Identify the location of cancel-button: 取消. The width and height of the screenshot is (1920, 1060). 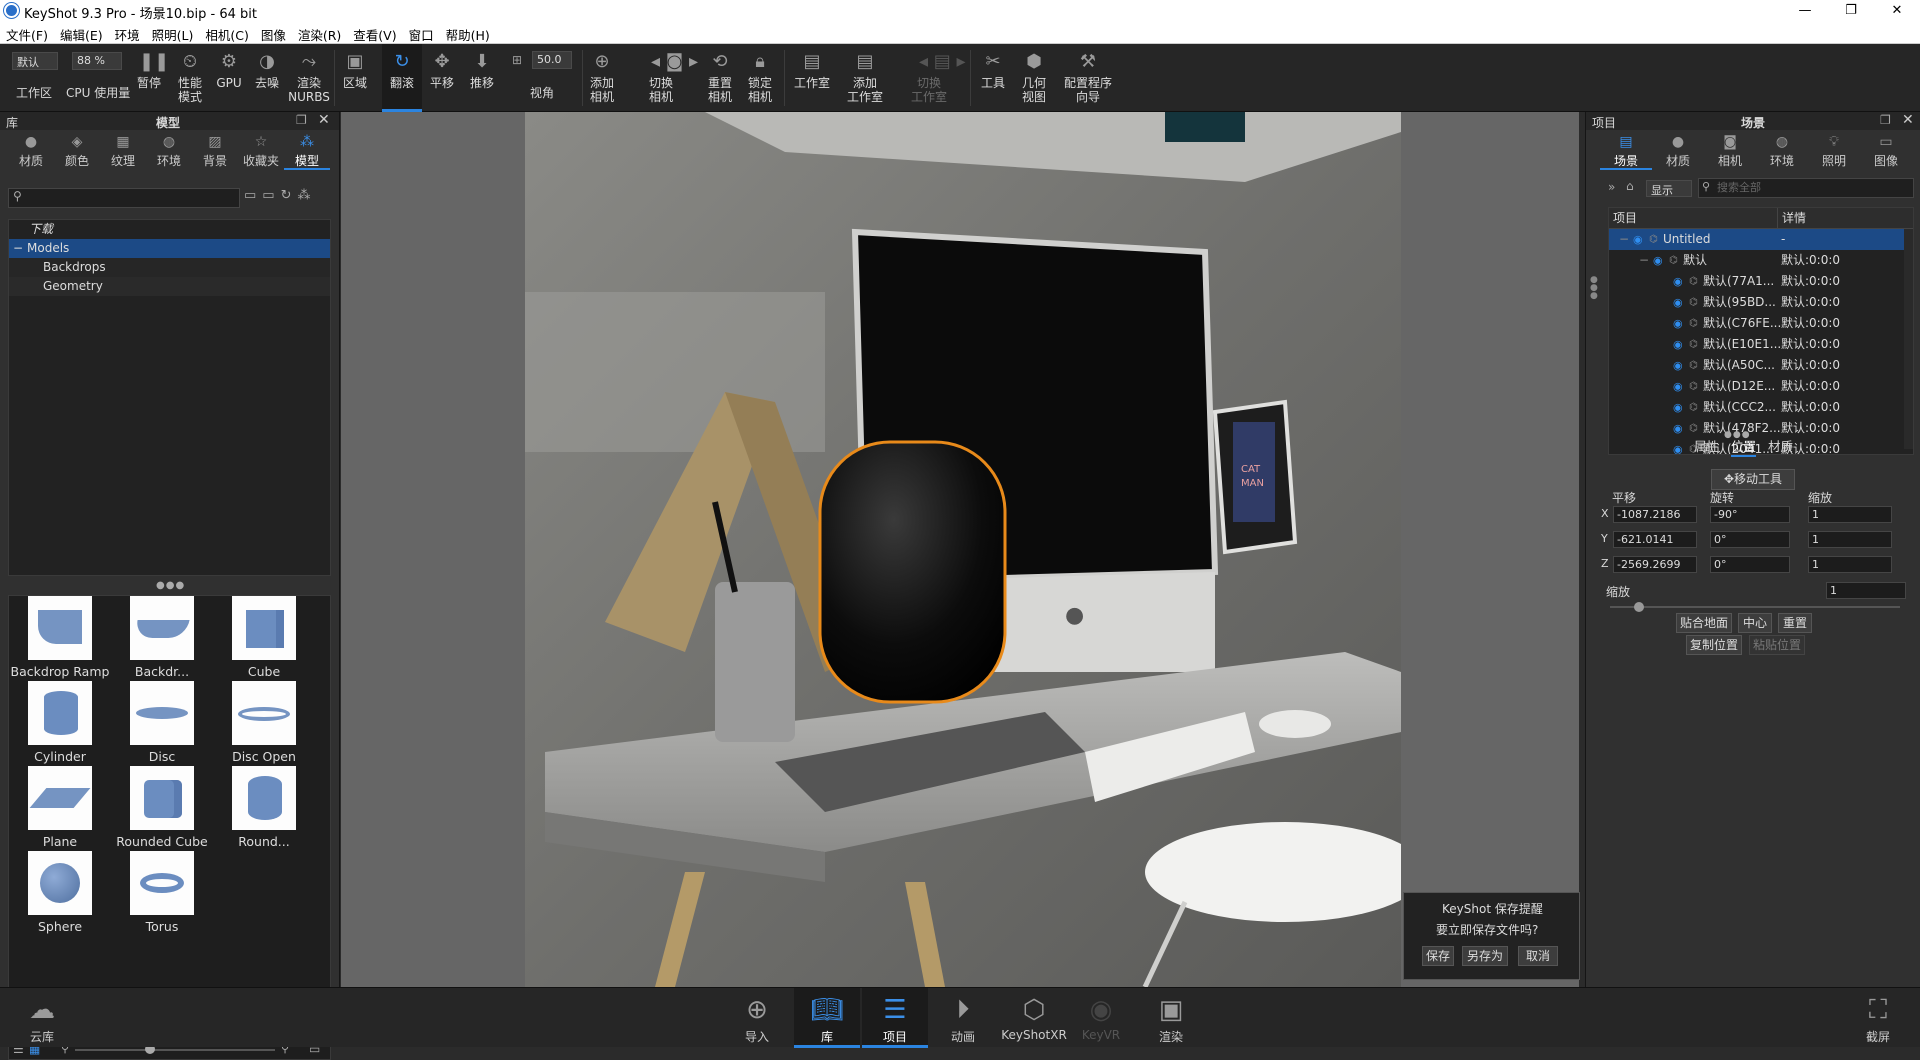
(1538, 956).